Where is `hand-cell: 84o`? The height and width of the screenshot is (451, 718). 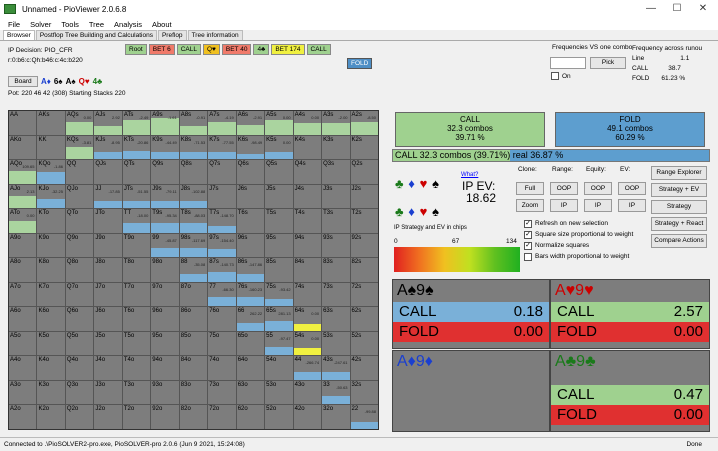
hand-cell: 84o is located at coordinates (193, 368).